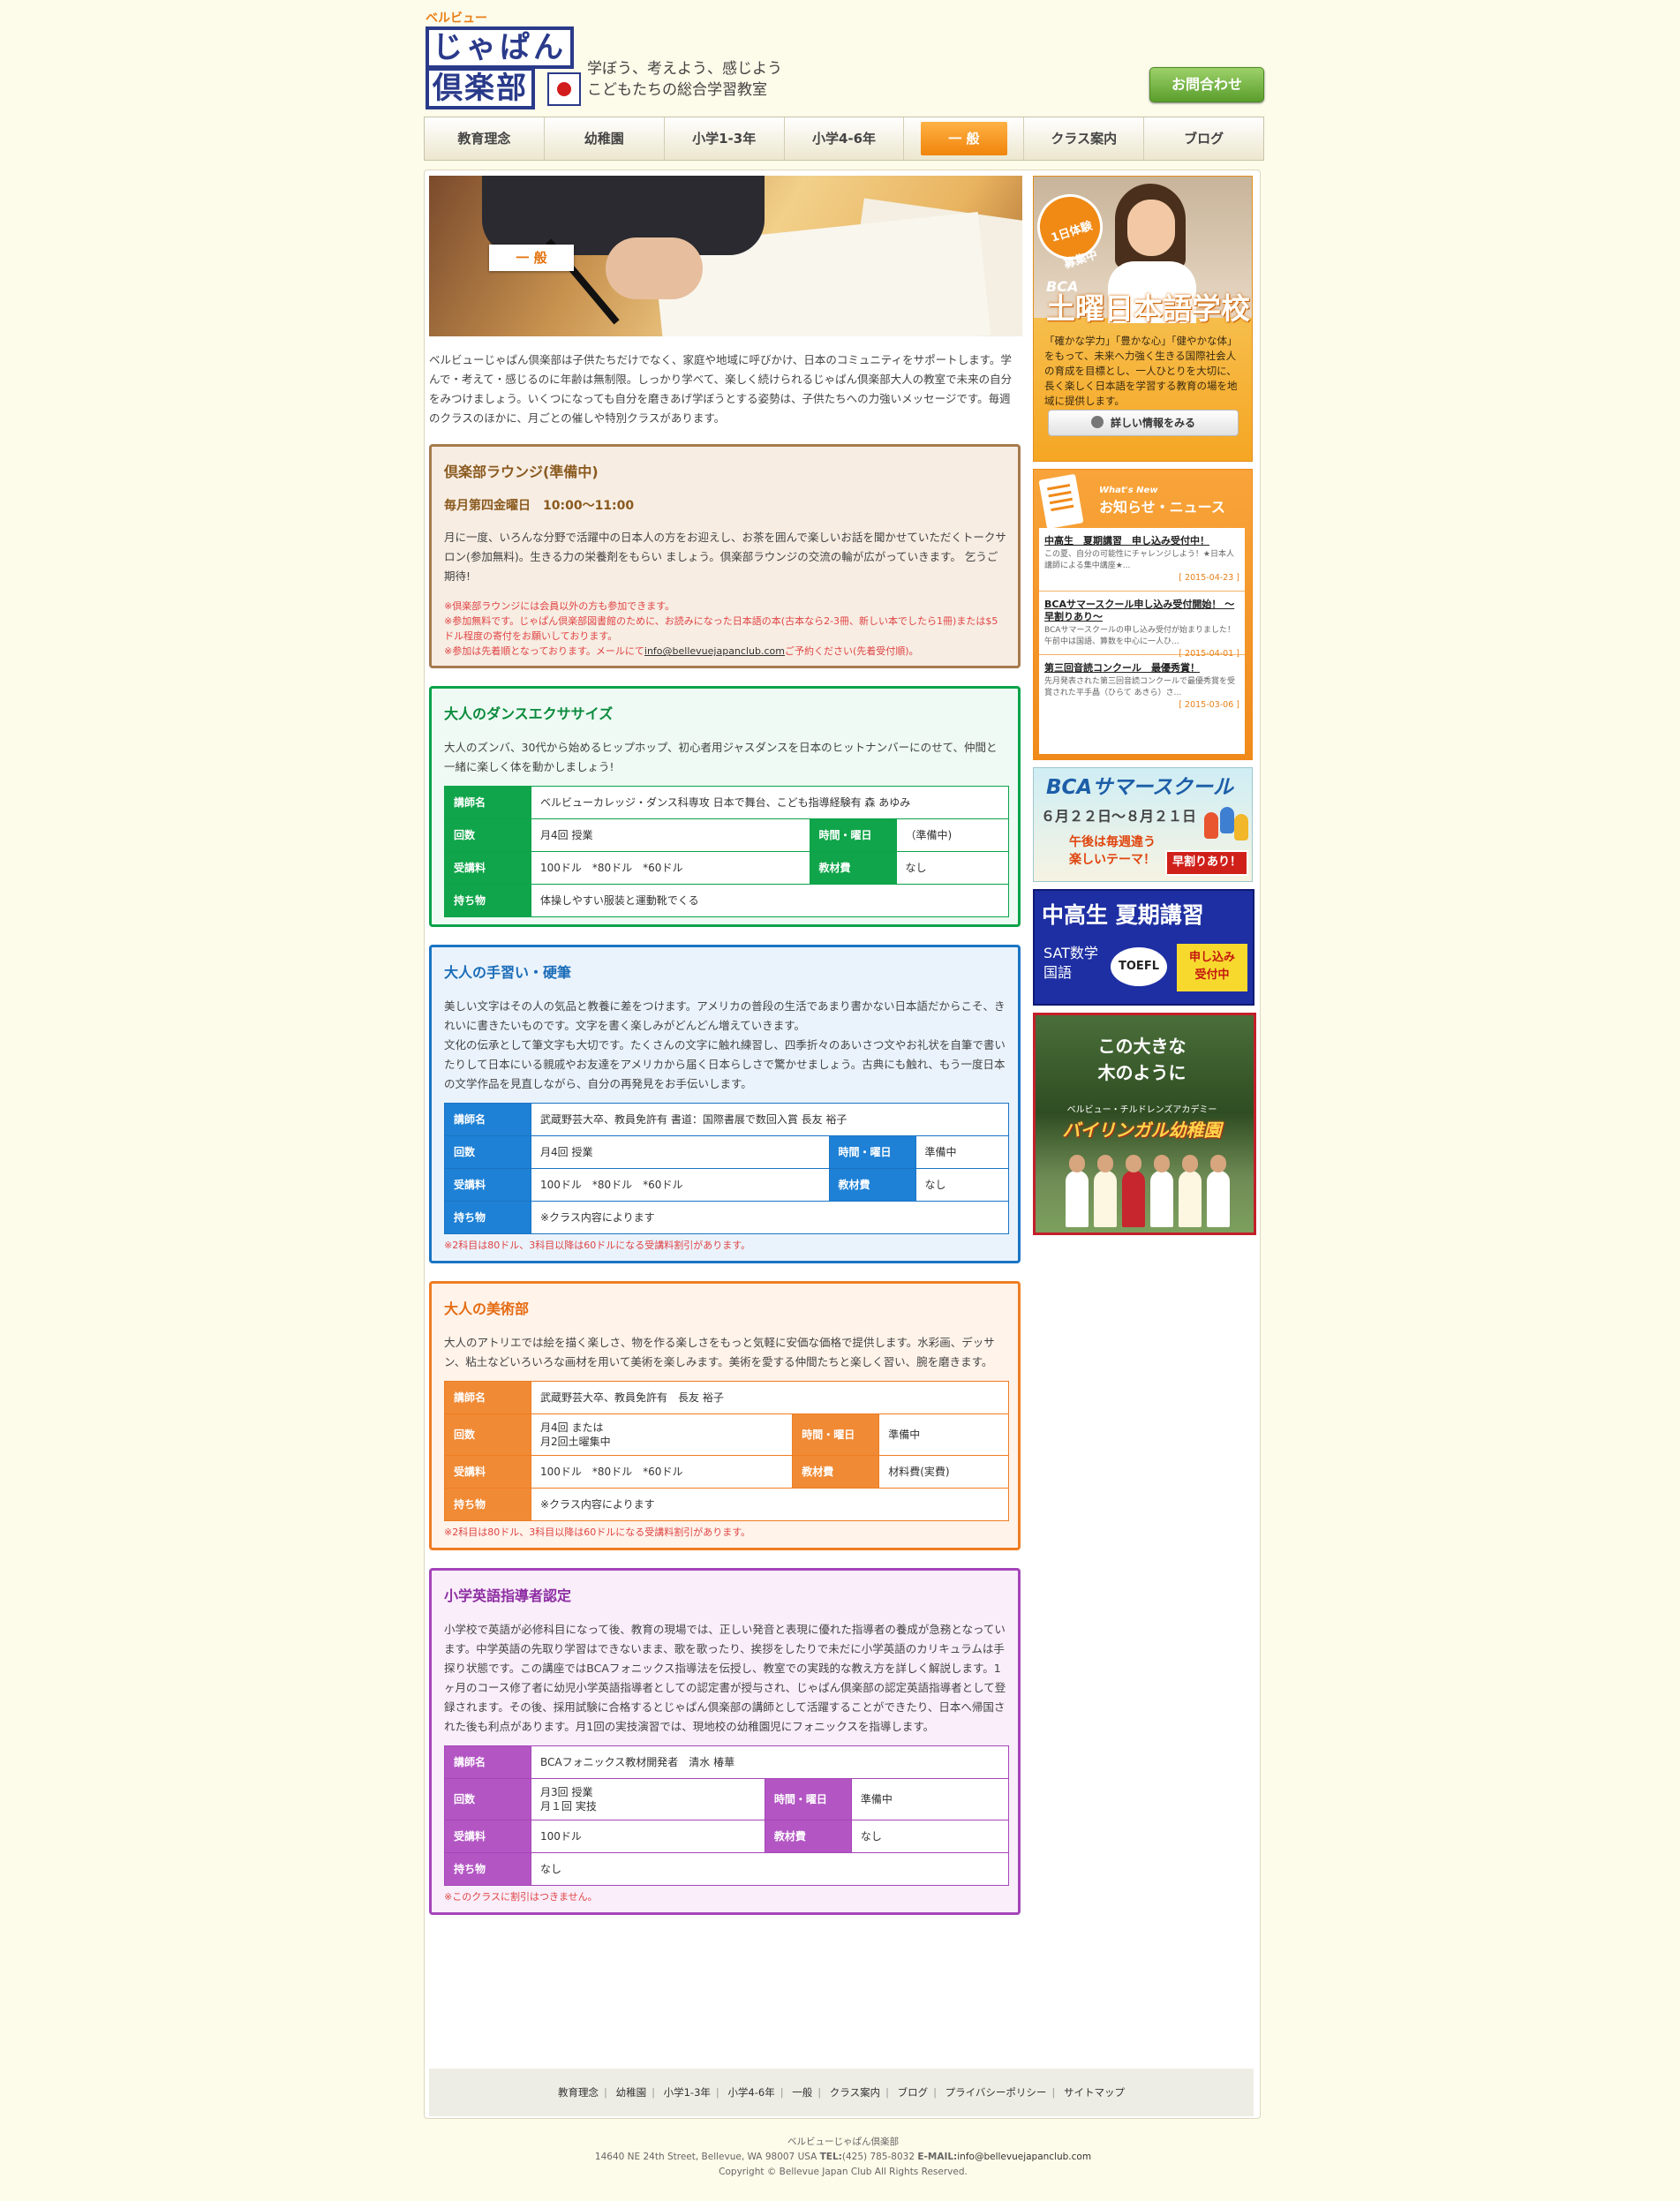  What do you see at coordinates (1061, 501) in the screenshot?
I see `notepad-icon` at bounding box center [1061, 501].